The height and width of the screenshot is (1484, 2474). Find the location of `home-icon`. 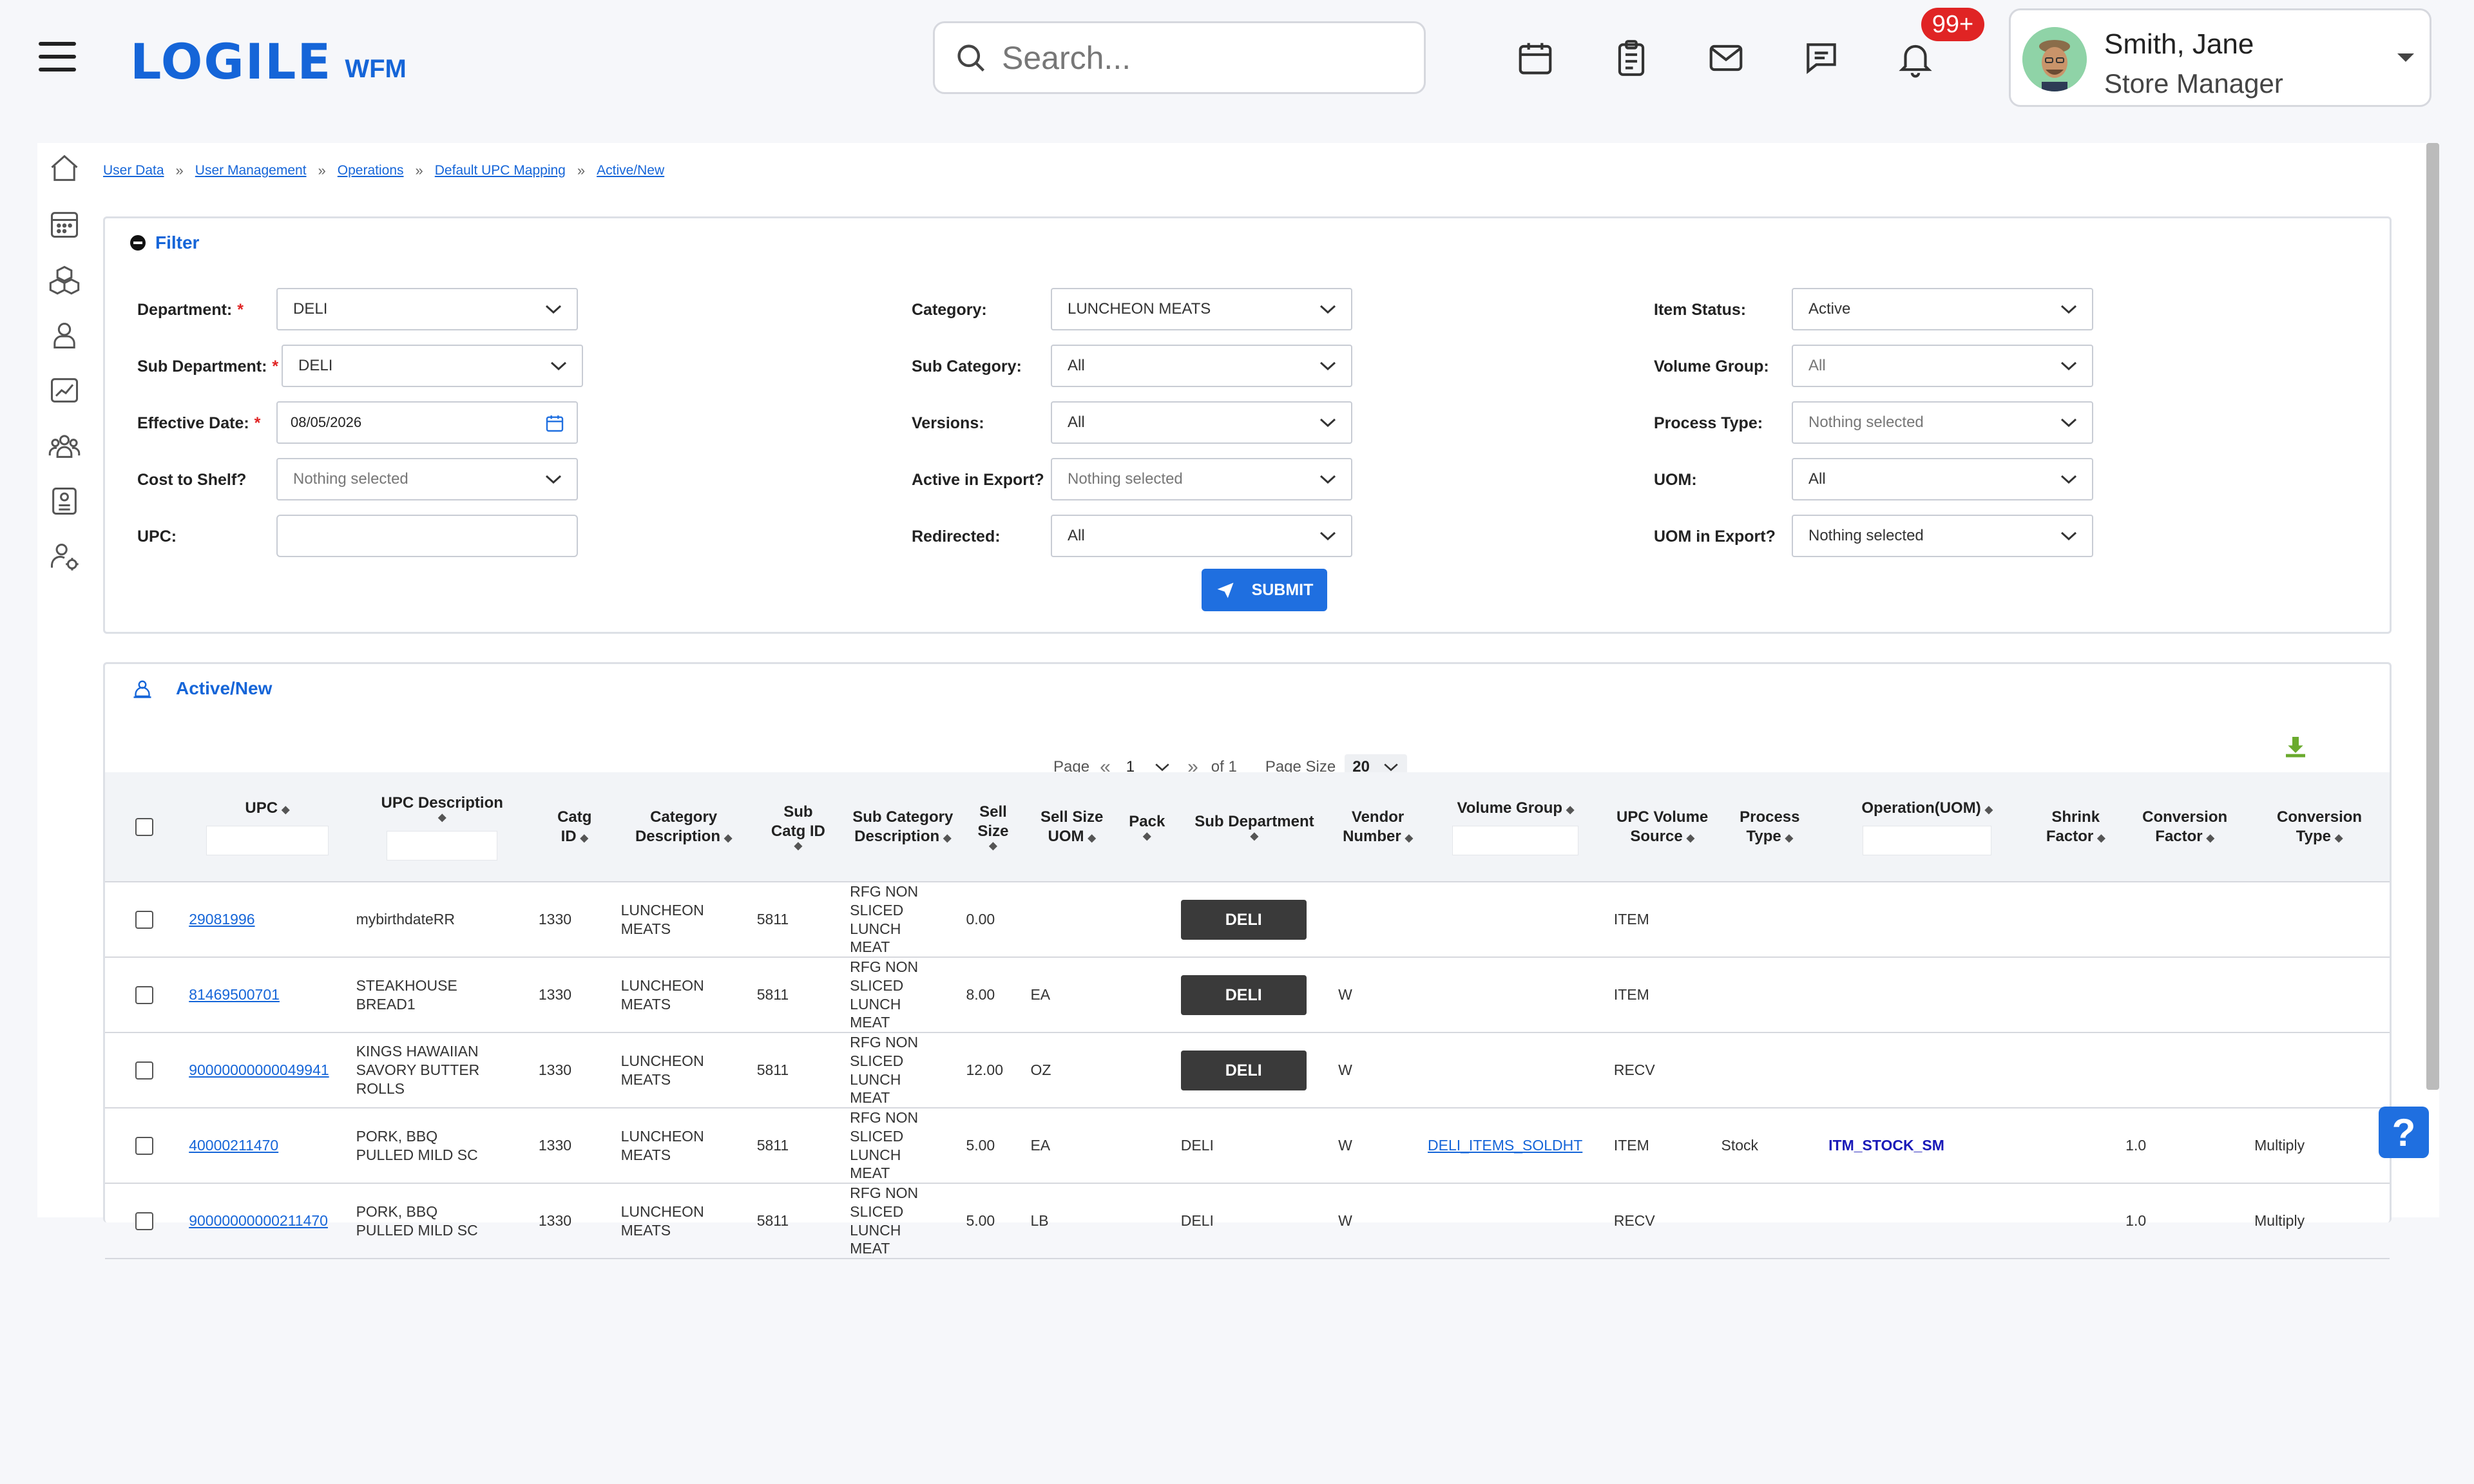

home-icon is located at coordinates (64, 168).